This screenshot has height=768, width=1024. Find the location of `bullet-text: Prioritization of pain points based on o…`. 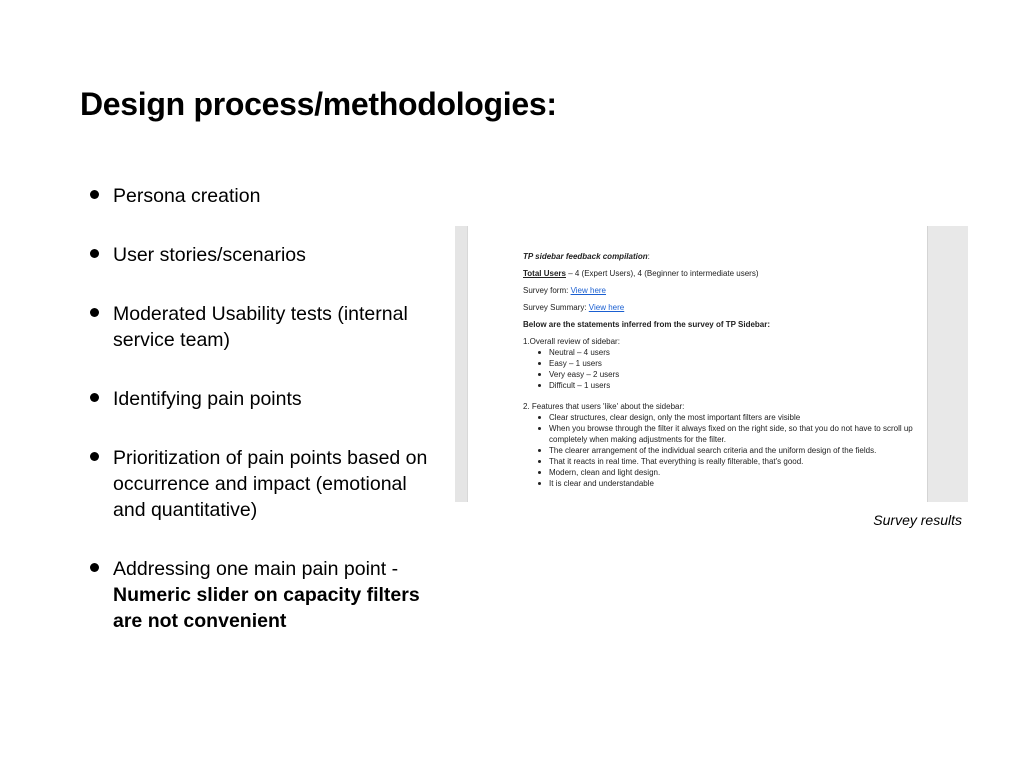

bullet-text: Prioritization of pain points based on o… is located at coordinates (270, 484).